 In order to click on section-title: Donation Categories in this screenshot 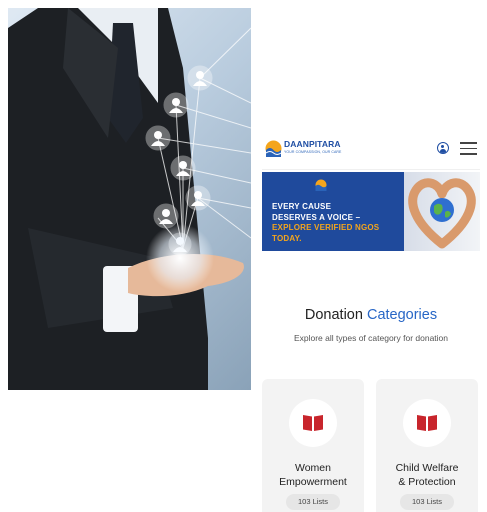, I will do `click(371, 315)`.